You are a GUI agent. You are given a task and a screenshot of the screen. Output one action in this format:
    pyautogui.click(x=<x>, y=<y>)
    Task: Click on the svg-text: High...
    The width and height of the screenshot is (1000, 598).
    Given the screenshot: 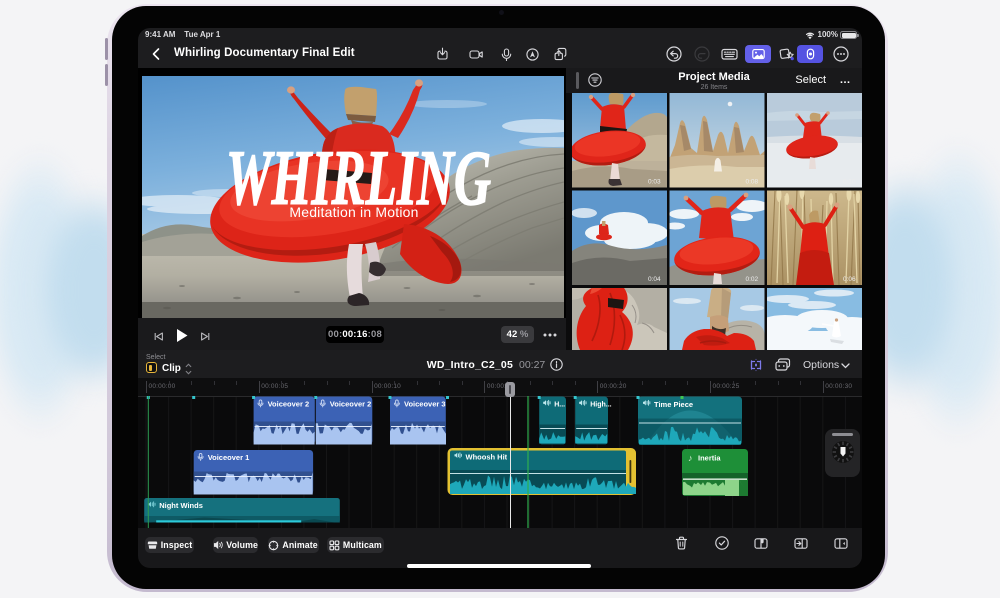 What is the action you would take?
    pyautogui.click(x=600, y=405)
    